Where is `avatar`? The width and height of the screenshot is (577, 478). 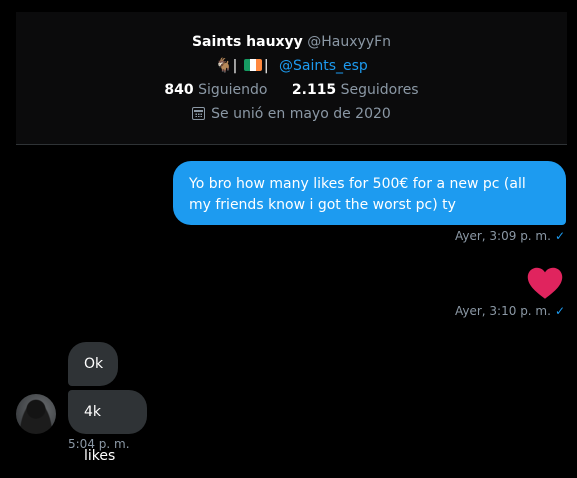 avatar is located at coordinates (36, 414).